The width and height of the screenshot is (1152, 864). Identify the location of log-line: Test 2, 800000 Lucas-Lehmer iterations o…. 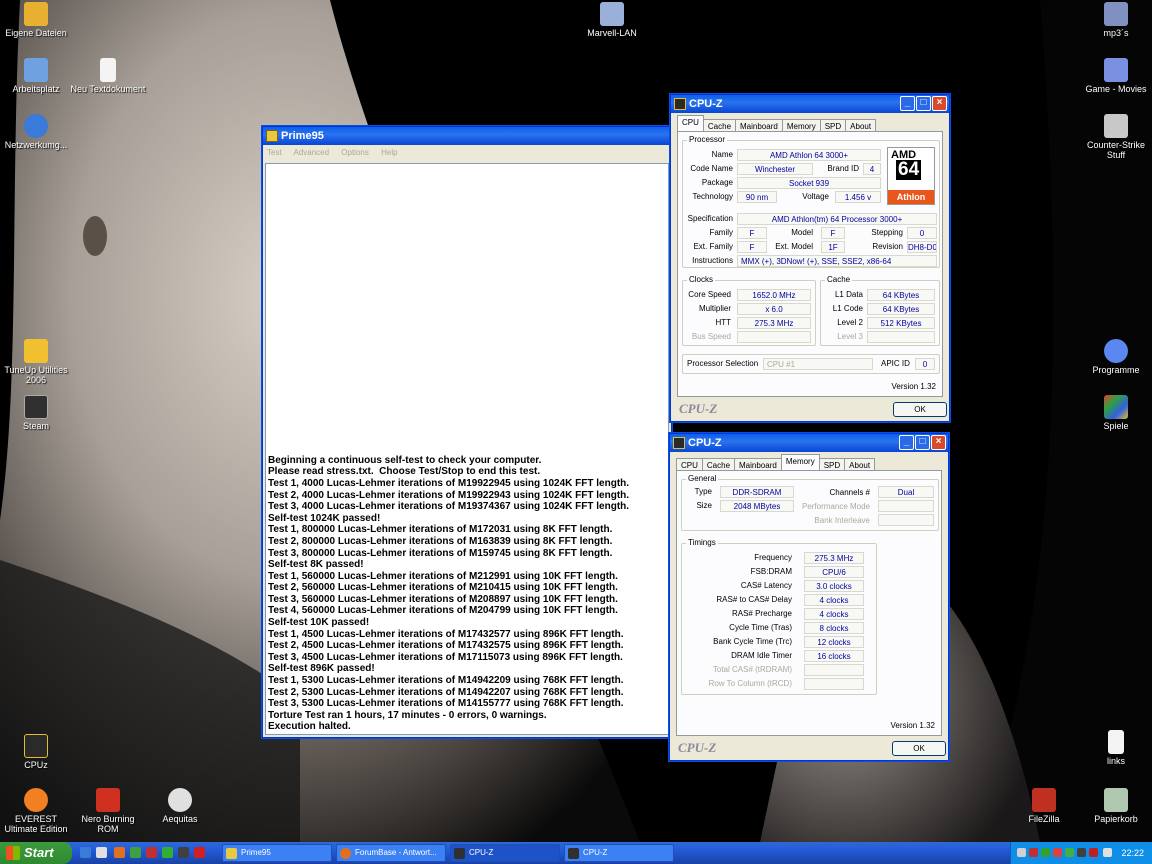
(440, 541).